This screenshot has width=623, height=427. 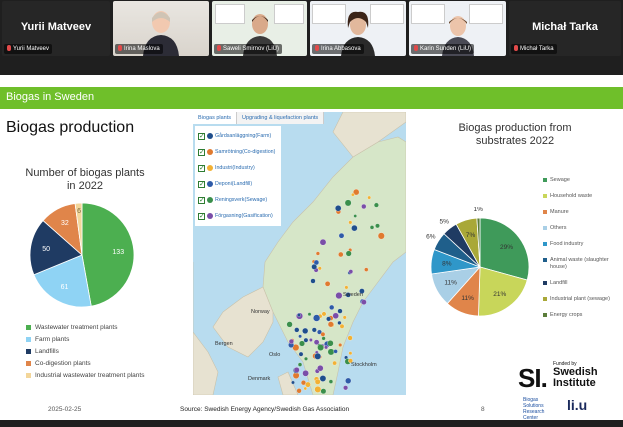 What do you see at coordinates (580, 244) in the screenshot?
I see `legend-item: Food industry` at bounding box center [580, 244].